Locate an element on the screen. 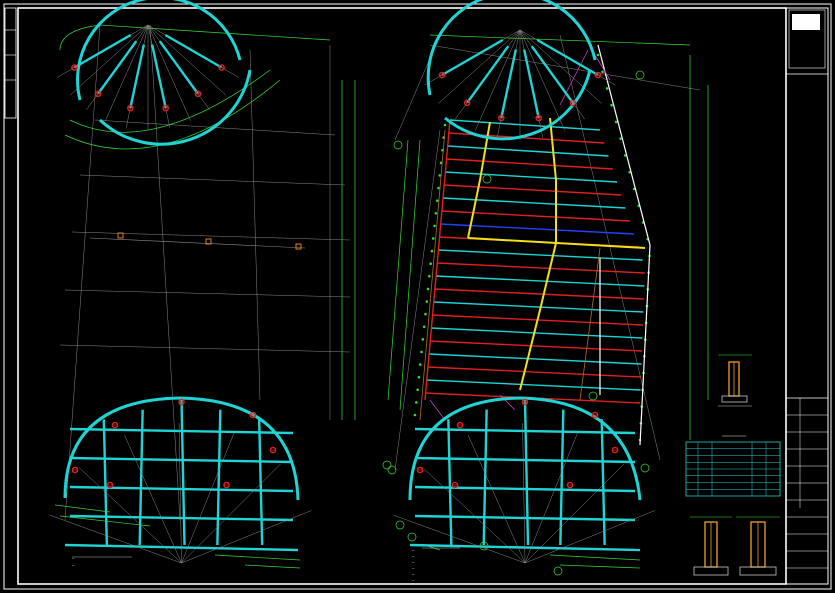 The image size is (835, 593). roof-edge-beam is located at coordinates (437, 260).